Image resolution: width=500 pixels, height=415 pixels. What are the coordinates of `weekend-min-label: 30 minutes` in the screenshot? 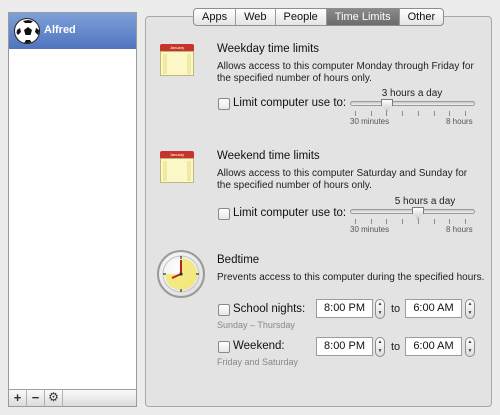 It's located at (370, 229).